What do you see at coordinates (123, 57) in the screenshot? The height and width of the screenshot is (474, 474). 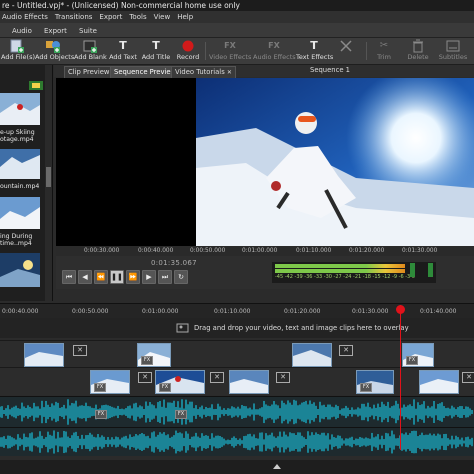 I see `add-text-label: Add Text` at bounding box center [123, 57].